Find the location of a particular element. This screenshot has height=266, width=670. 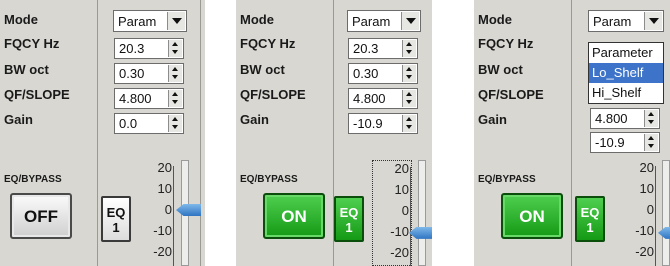

fqcy-label: FQCY Hz is located at coordinates (268, 43).